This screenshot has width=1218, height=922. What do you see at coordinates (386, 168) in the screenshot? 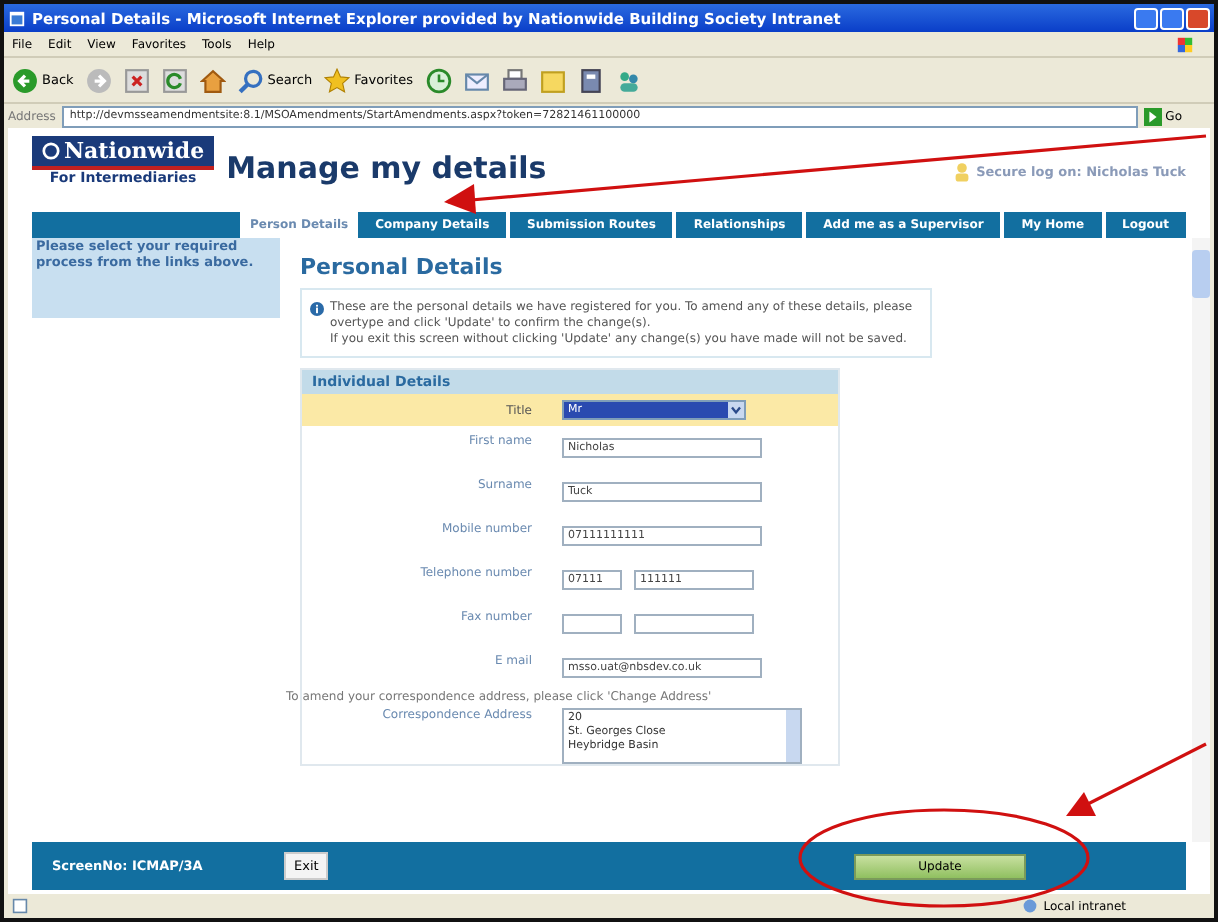
I see `page-title: Manage my details` at bounding box center [386, 168].